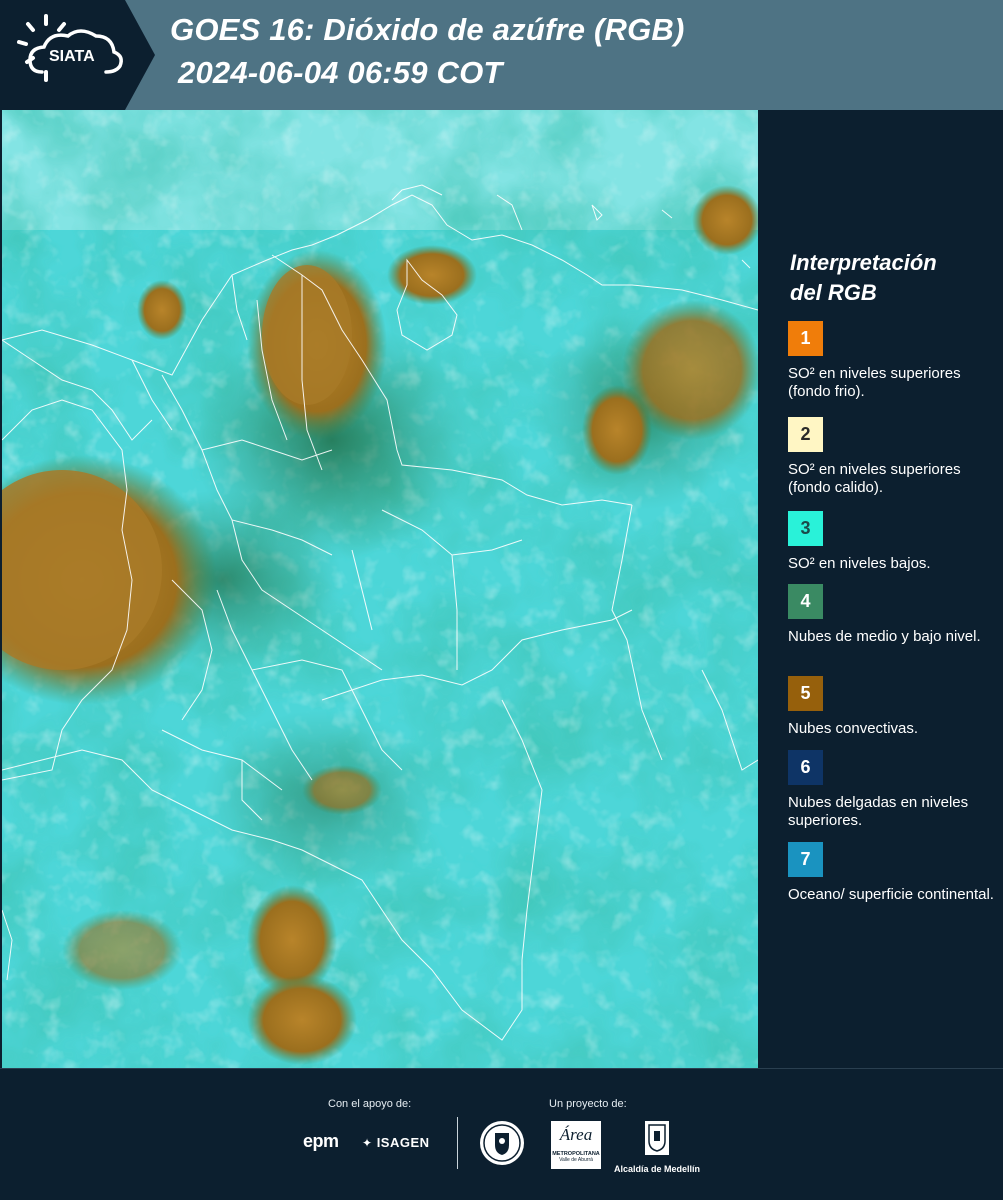  Describe the element at coordinates (805, 859) in the screenshot. I see `legend-swatch-7: 7` at that location.